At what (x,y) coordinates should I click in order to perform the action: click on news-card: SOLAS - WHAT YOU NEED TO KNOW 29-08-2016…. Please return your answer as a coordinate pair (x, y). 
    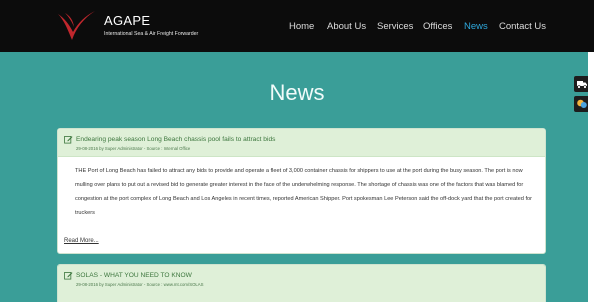
    Looking at the image, I should click on (301, 283).